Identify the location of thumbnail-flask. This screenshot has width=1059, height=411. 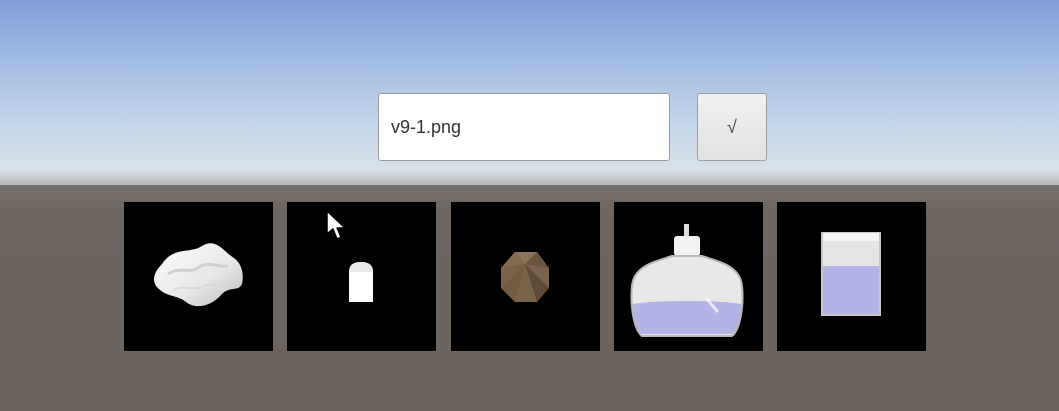
(688, 276).